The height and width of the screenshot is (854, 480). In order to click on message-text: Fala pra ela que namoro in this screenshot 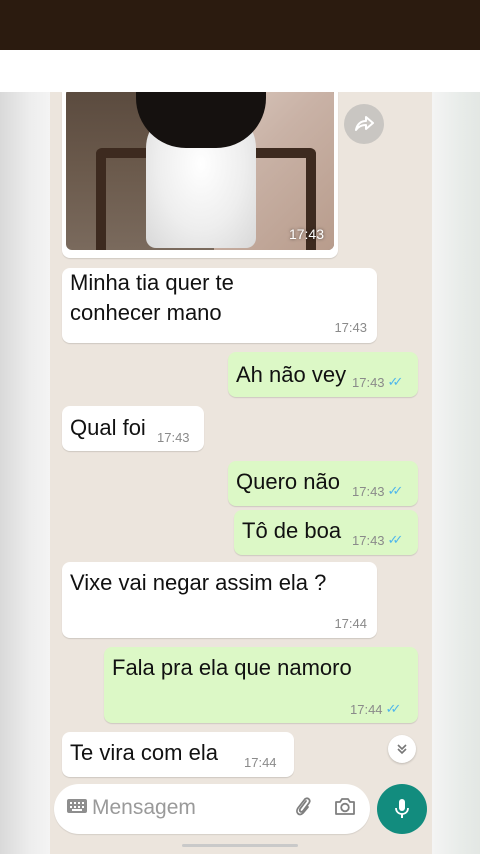, I will do `click(232, 667)`.